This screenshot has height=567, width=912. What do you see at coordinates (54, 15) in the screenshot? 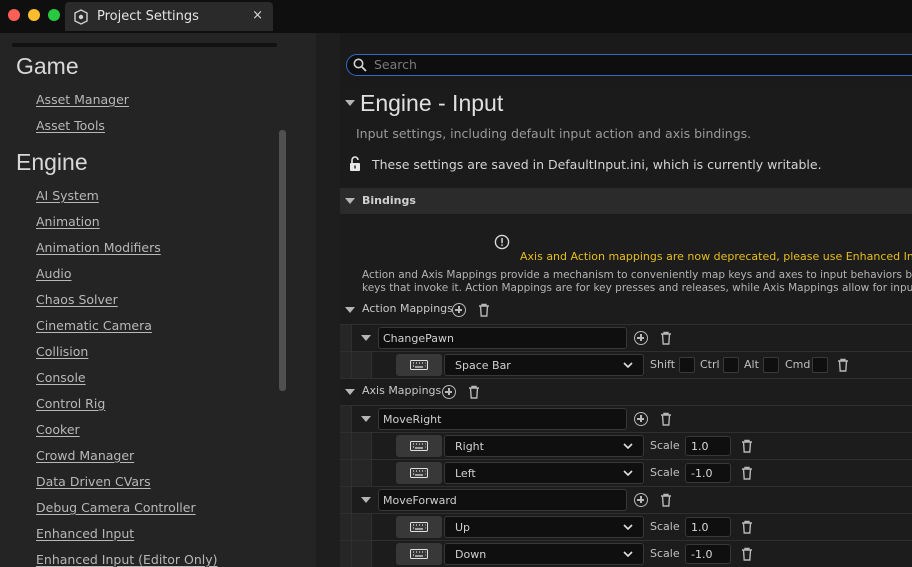
I see `window-maximize-button` at bounding box center [54, 15].